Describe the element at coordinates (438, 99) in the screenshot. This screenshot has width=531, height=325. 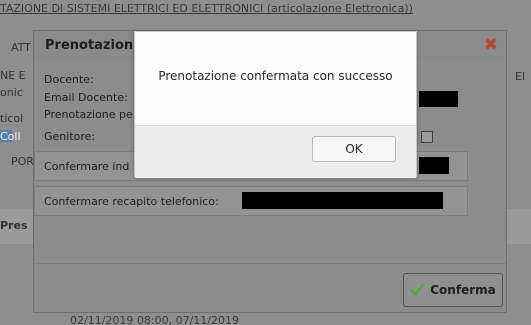
I see `email-docente-value-redacted` at that location.